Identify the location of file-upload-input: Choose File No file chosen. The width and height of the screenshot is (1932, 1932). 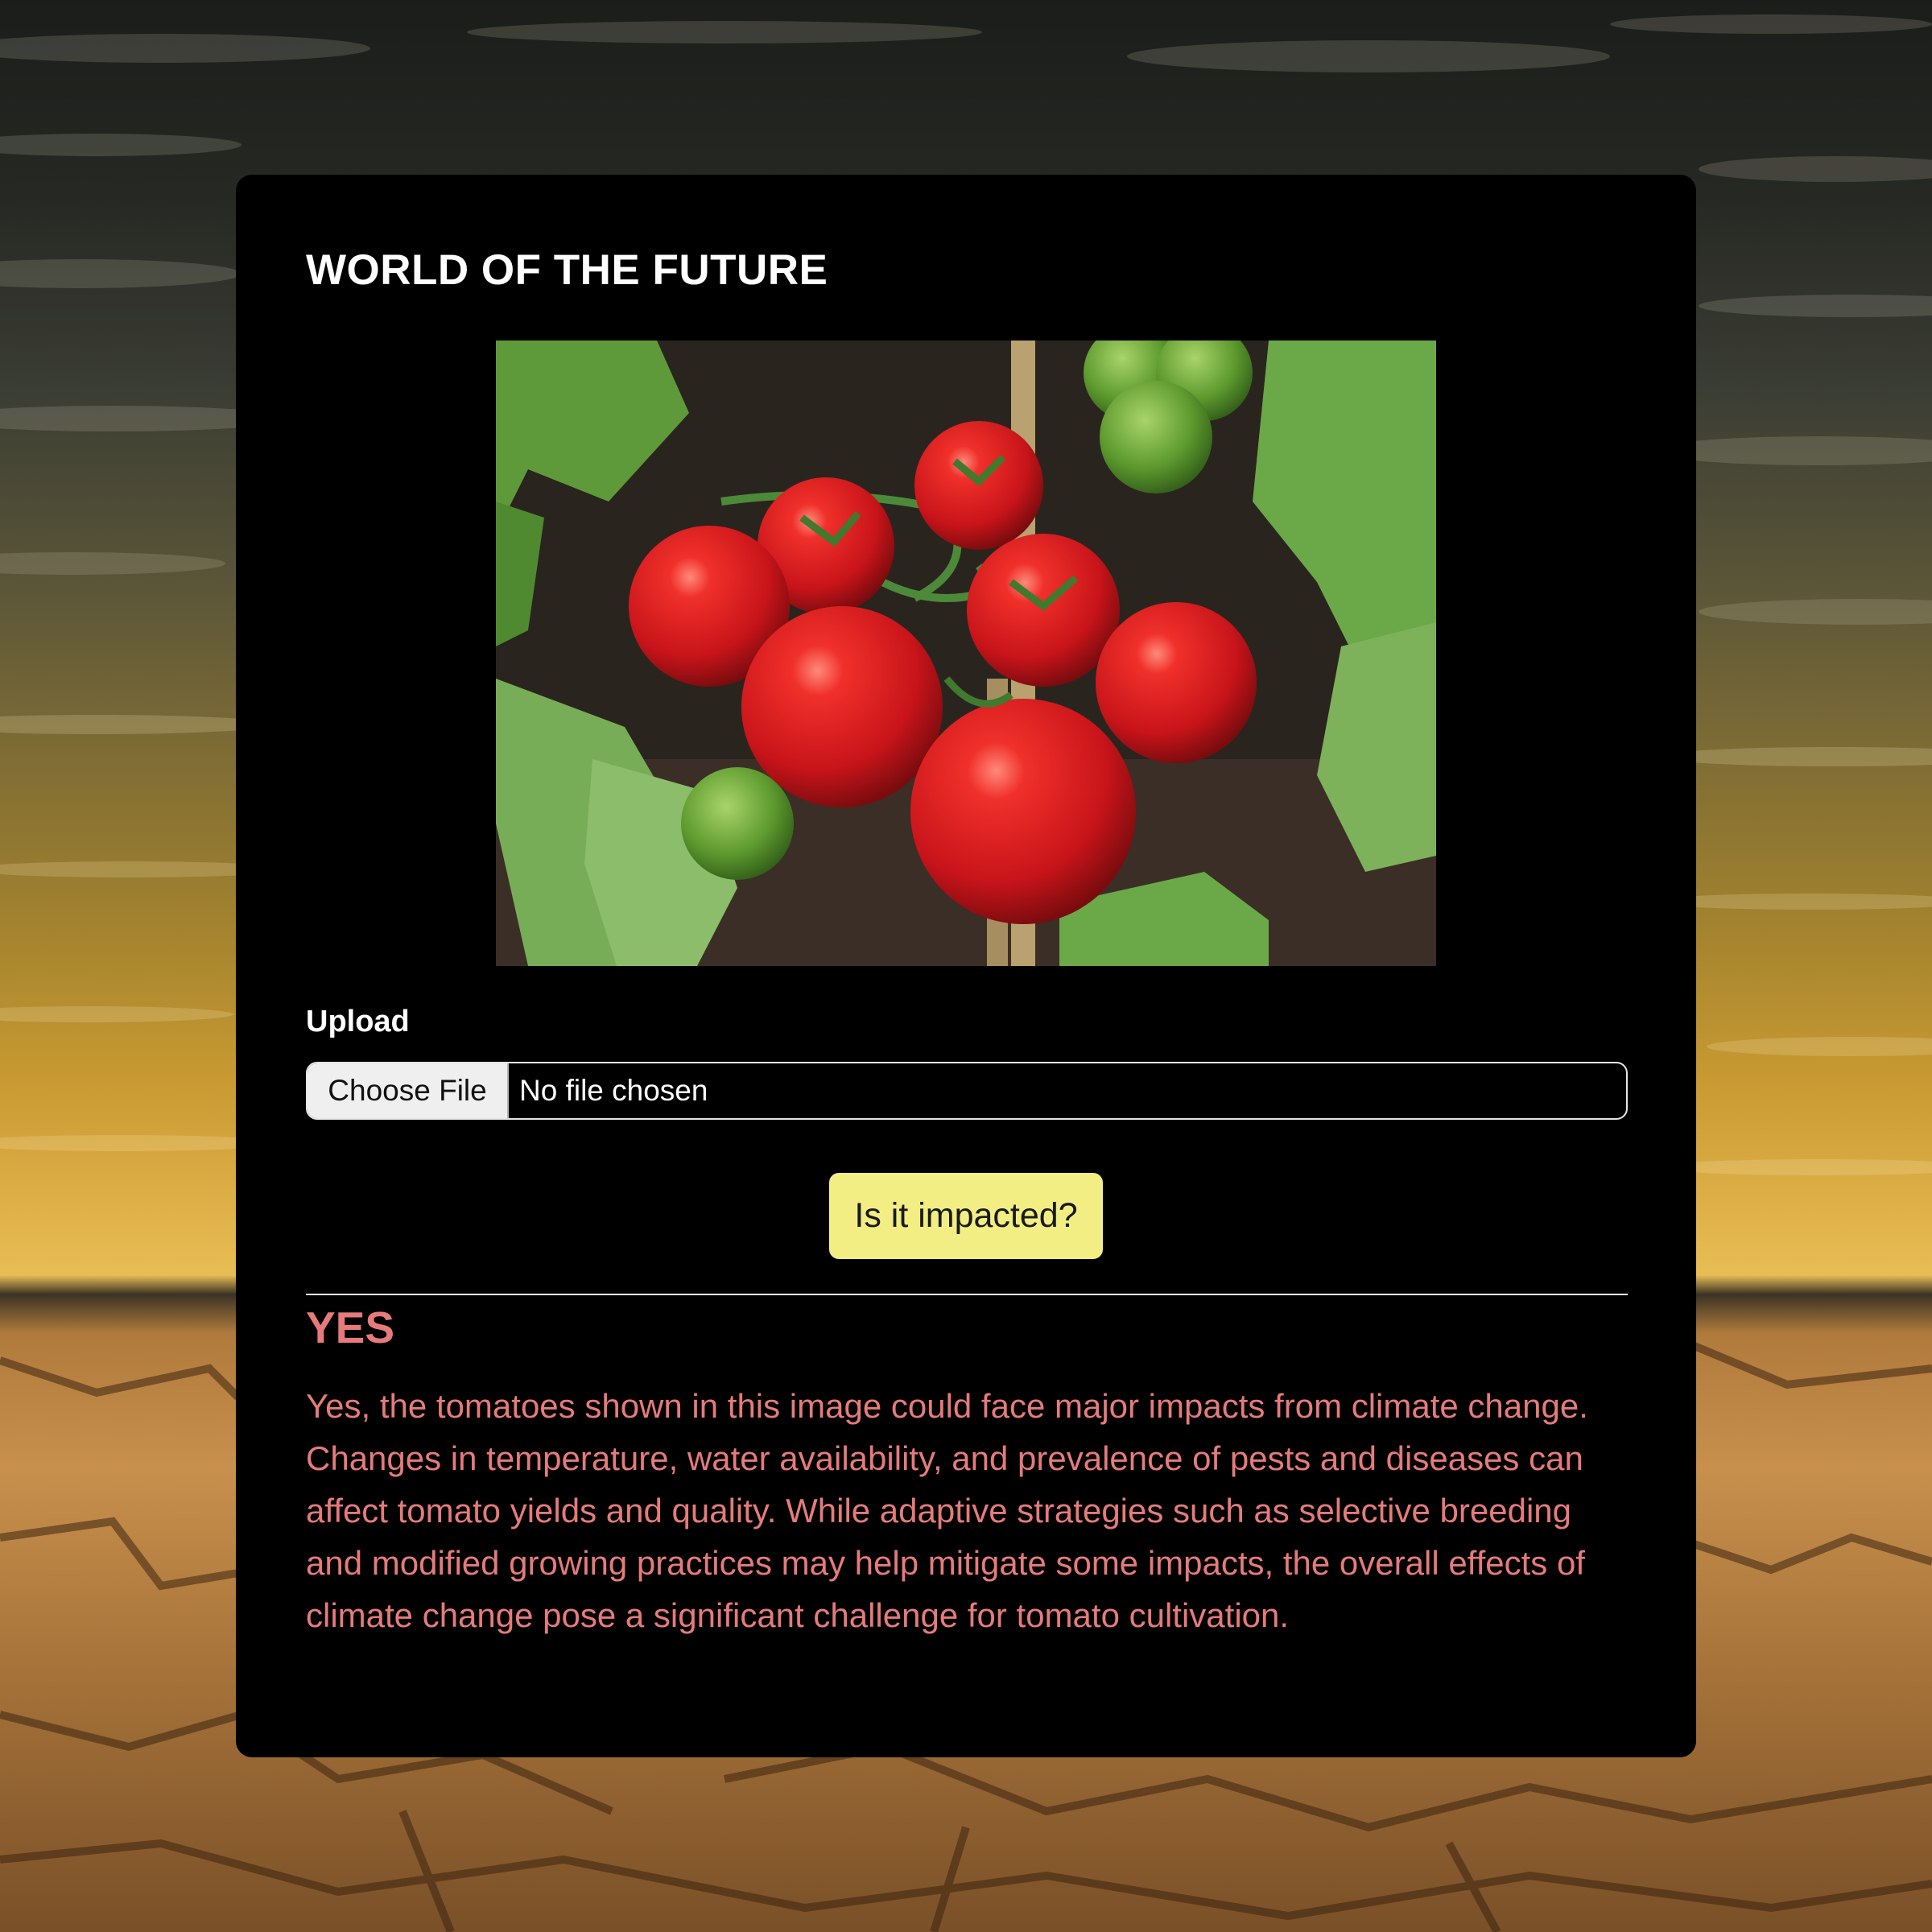
(967, 1091).